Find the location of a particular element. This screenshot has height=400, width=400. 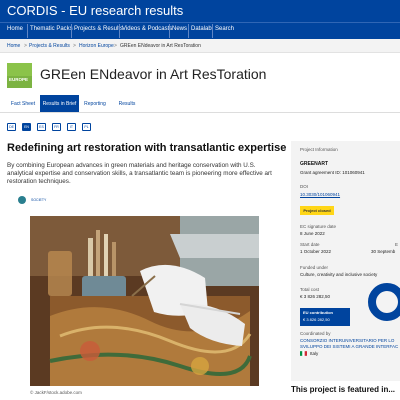

language-en: EN is located at coordinates (26, 127).